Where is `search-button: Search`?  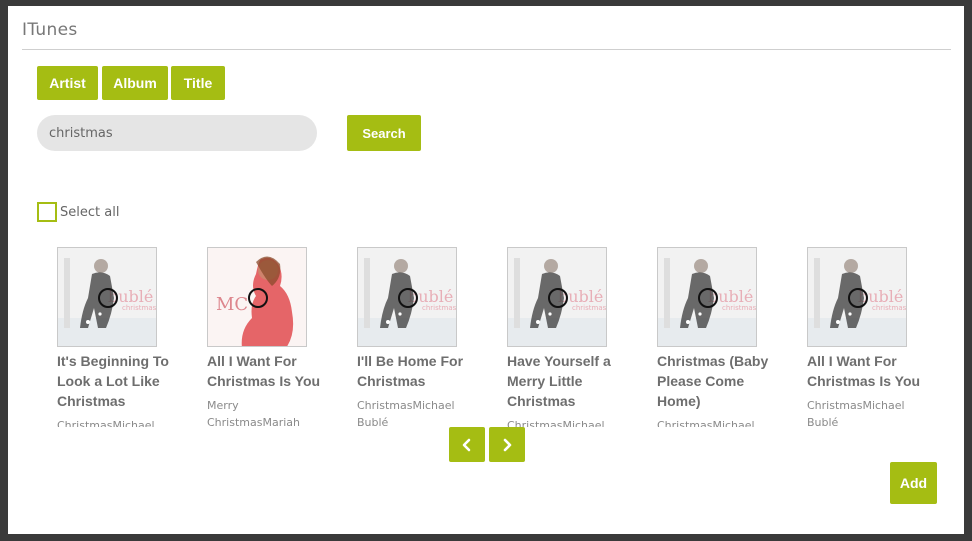
search-button: Search is located at coordinates (384, 133).